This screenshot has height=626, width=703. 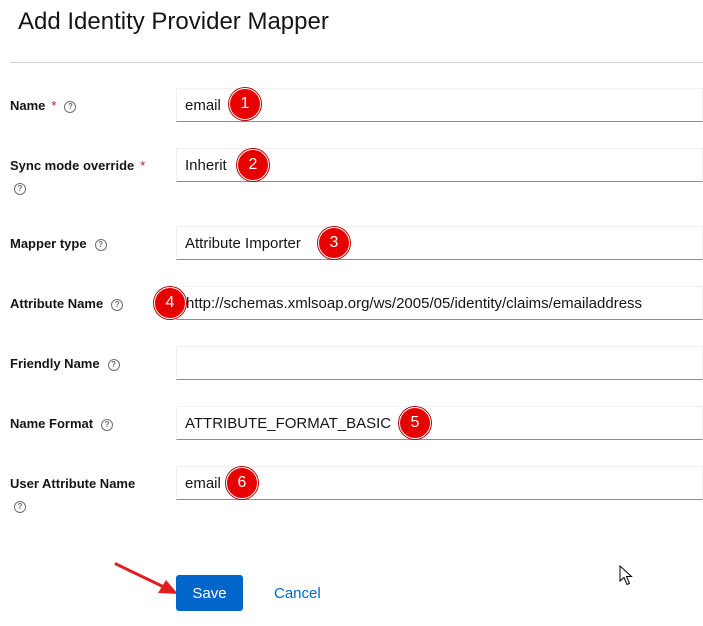 What do you see at coordinates (253, 165) in the screenshot?
I see `annotation-badge-2: 2` at bounding box center [253, 165].